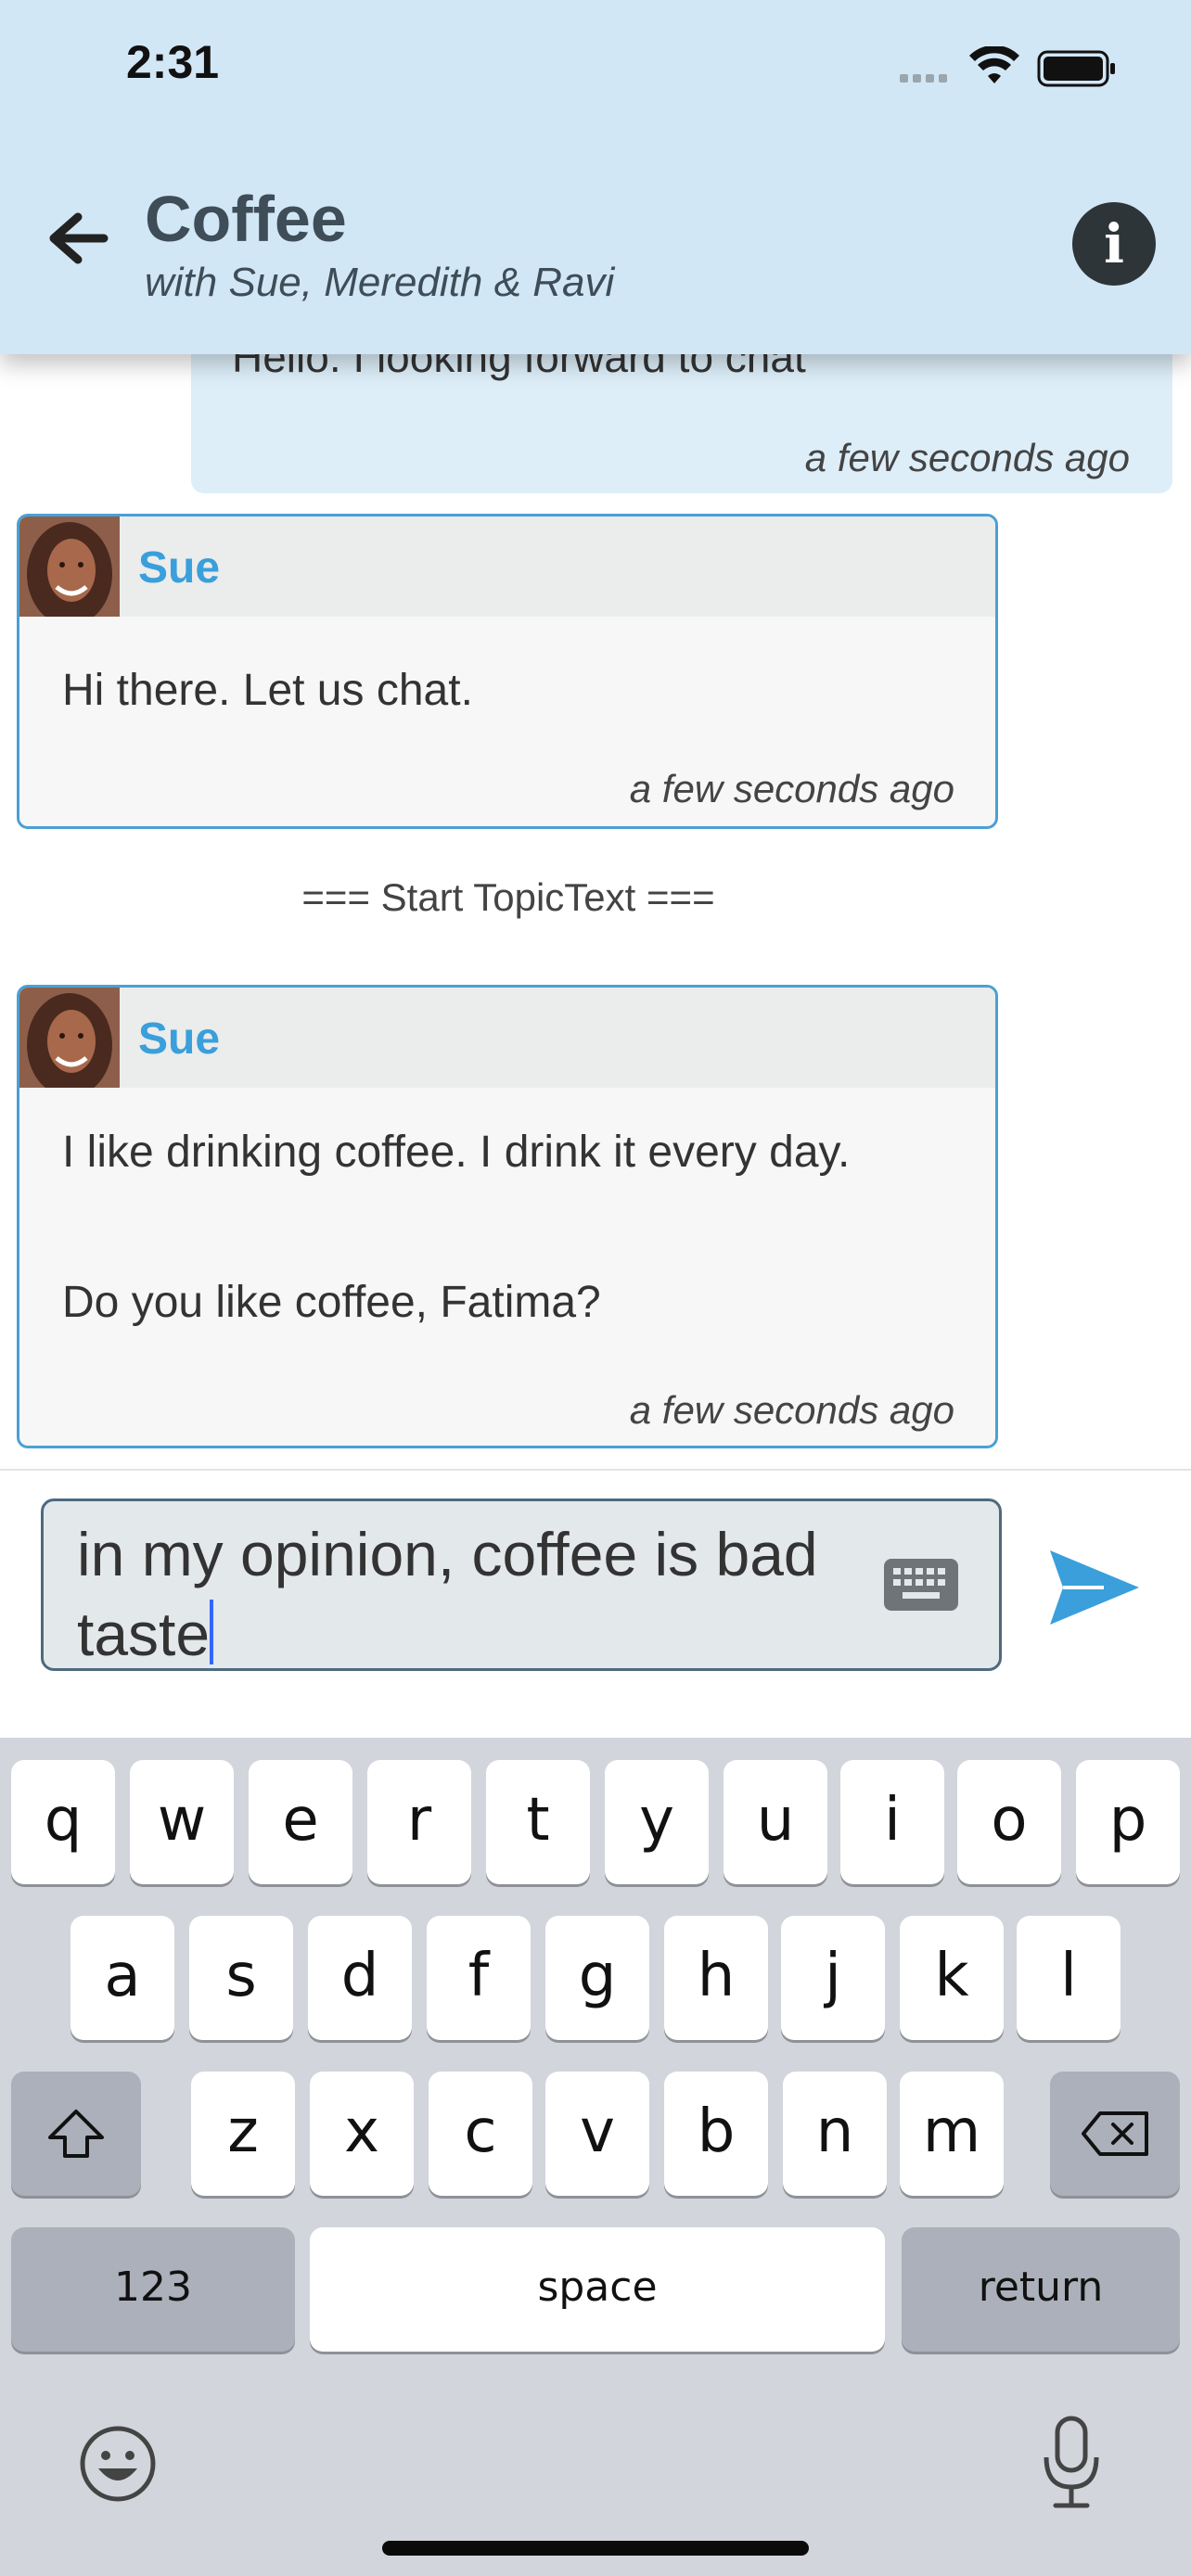  Describe the element at coordinates (118, 2464) in the screenshot. I see `emoji-icon` at that location.